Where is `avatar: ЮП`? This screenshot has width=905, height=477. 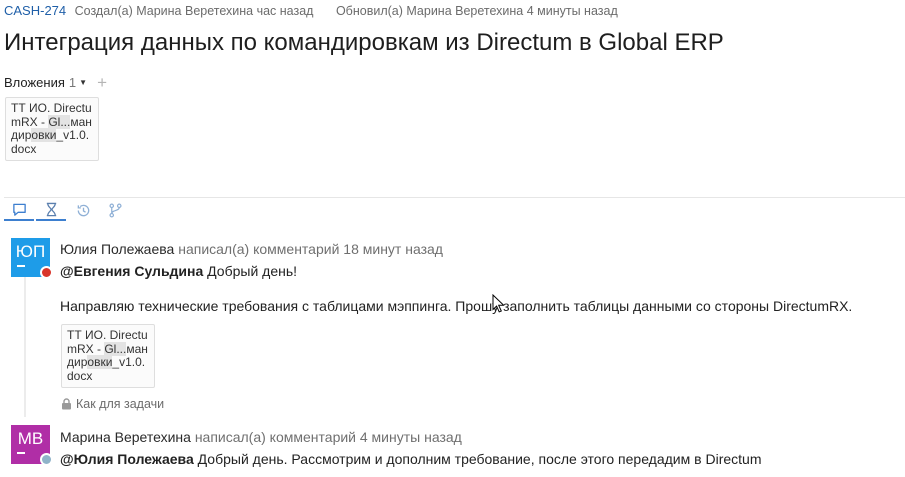
avatar: ЮП is located at coordinates (32, 258).